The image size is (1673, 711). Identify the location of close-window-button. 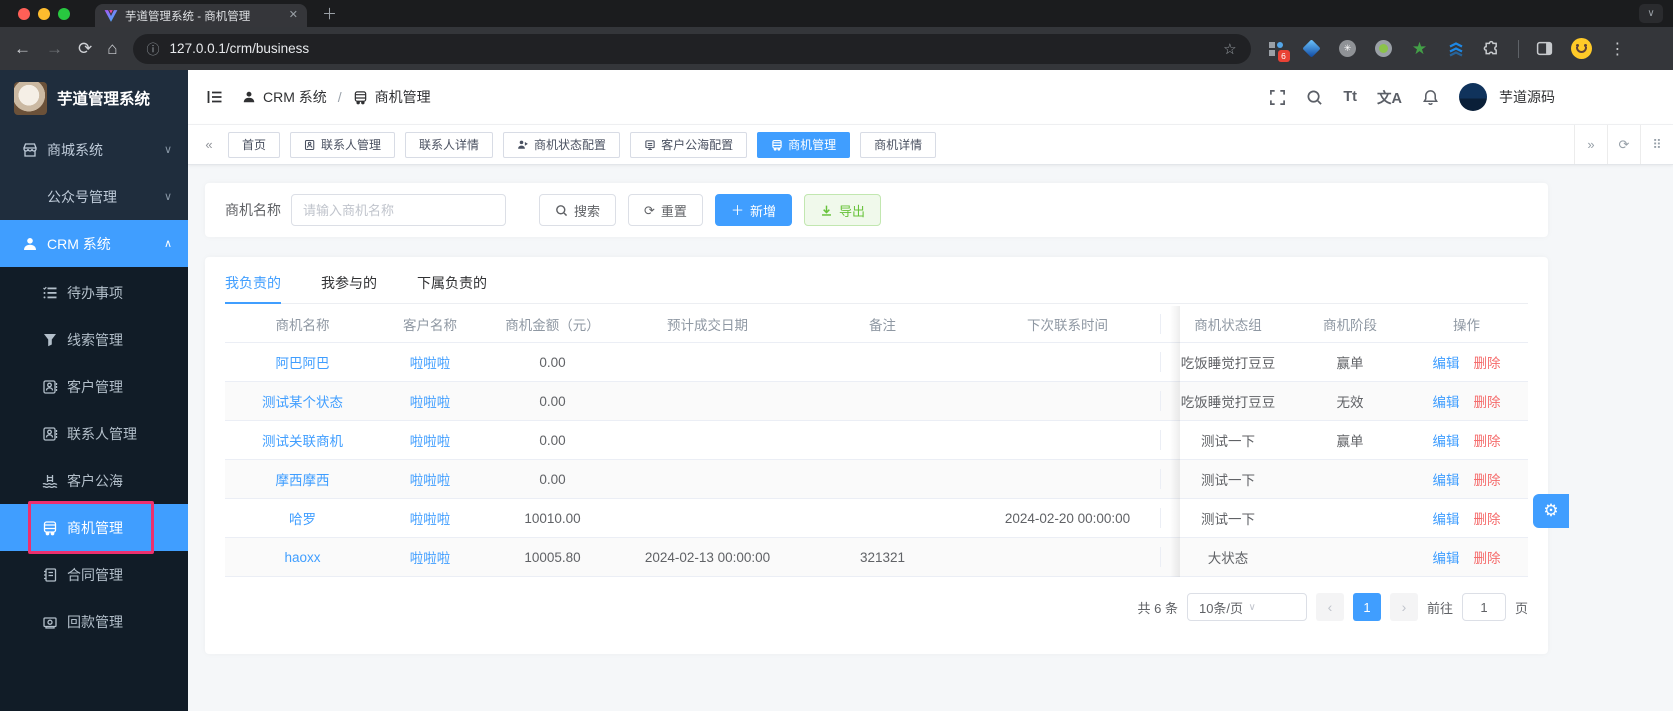
(24, 14).